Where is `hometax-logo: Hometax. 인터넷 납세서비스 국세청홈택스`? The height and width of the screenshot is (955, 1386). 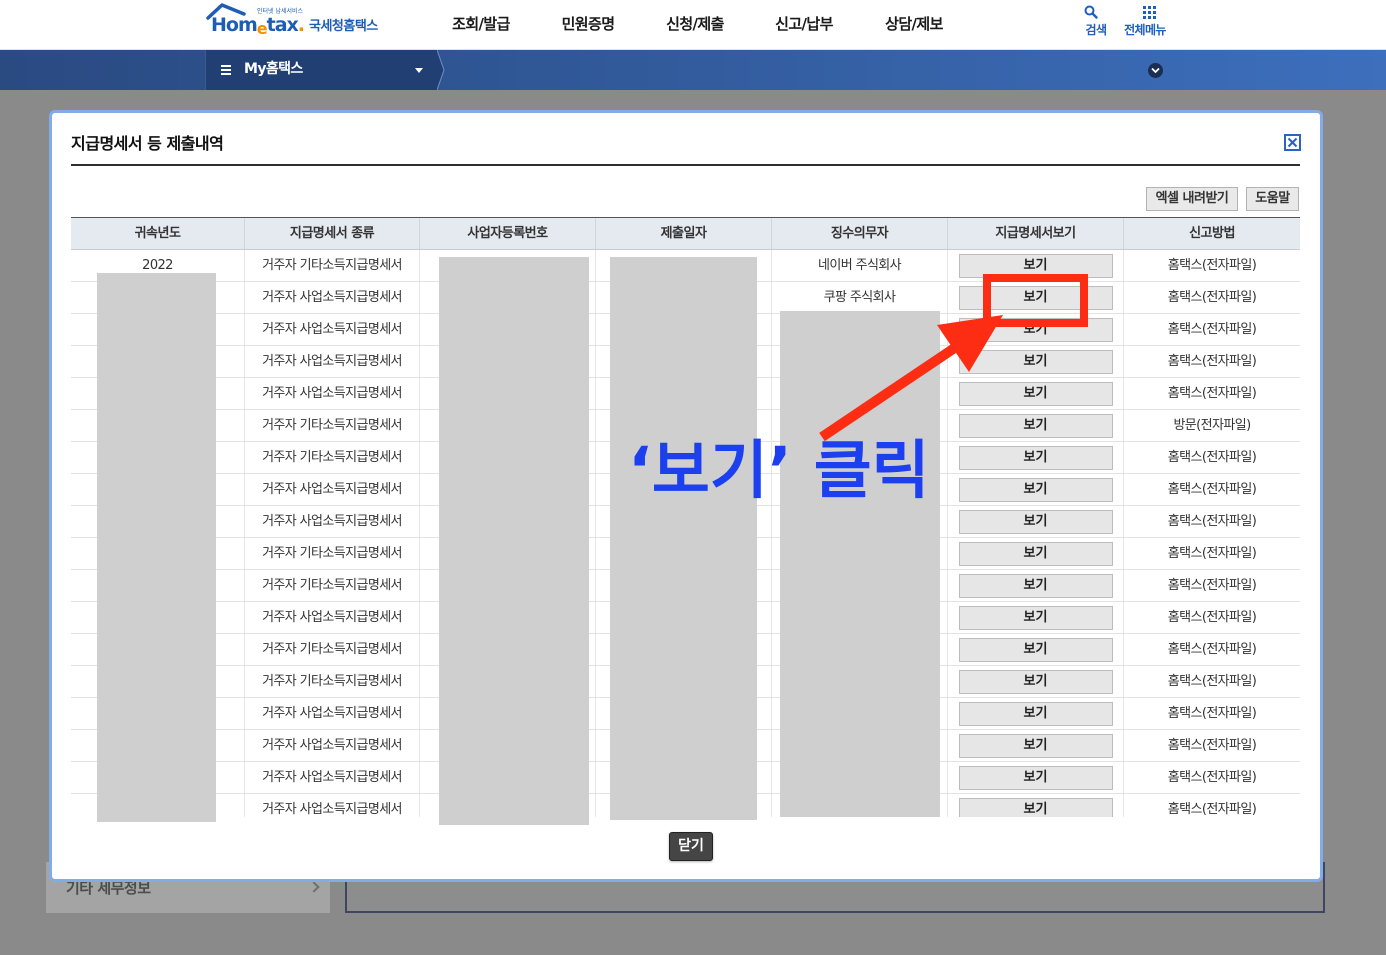
hometax-logo: Hometax. 인터넷 납세서비스 국세청홈택스 is located at coordinates (297, 24).